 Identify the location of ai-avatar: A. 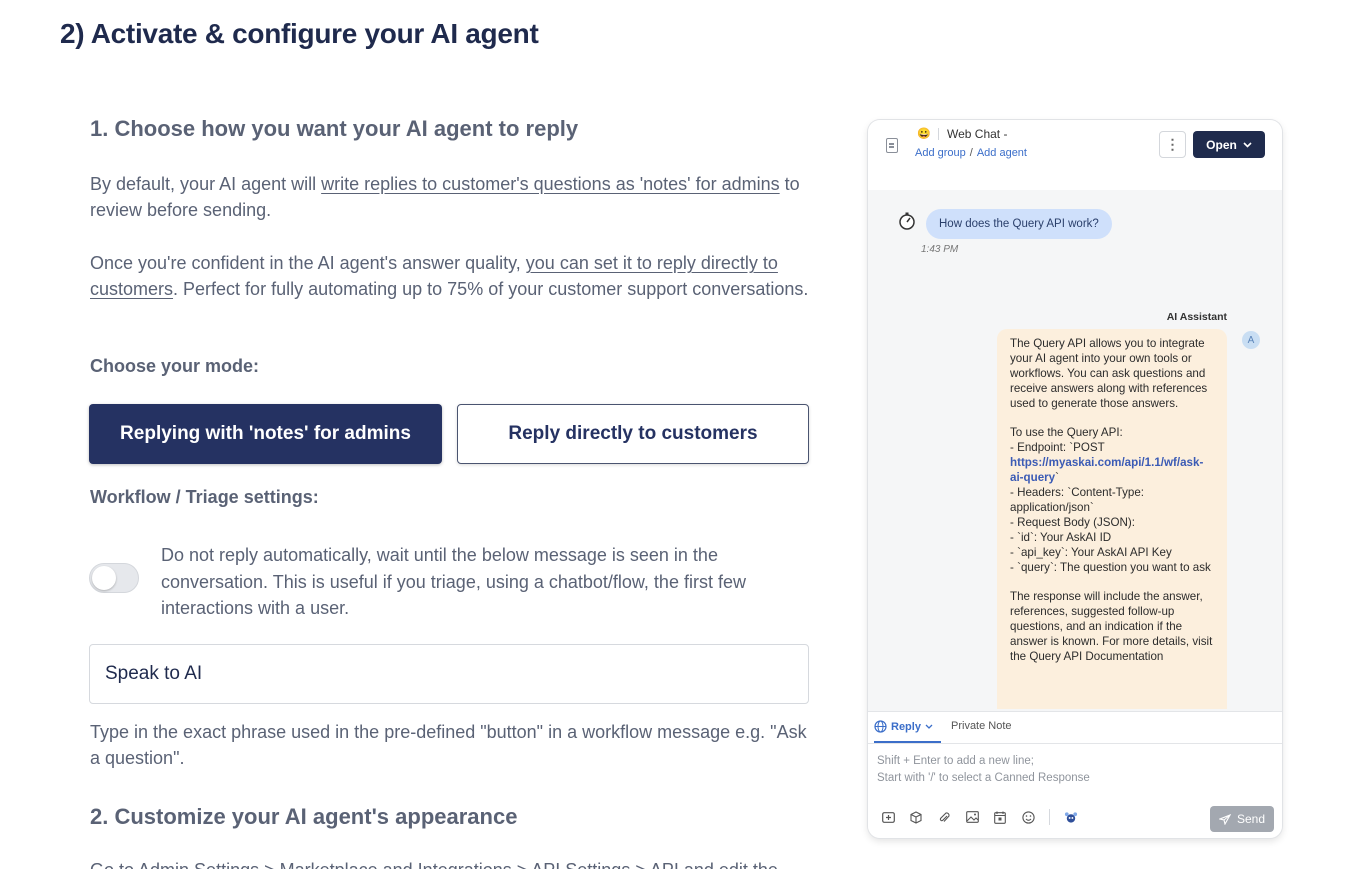
(1251, 340).